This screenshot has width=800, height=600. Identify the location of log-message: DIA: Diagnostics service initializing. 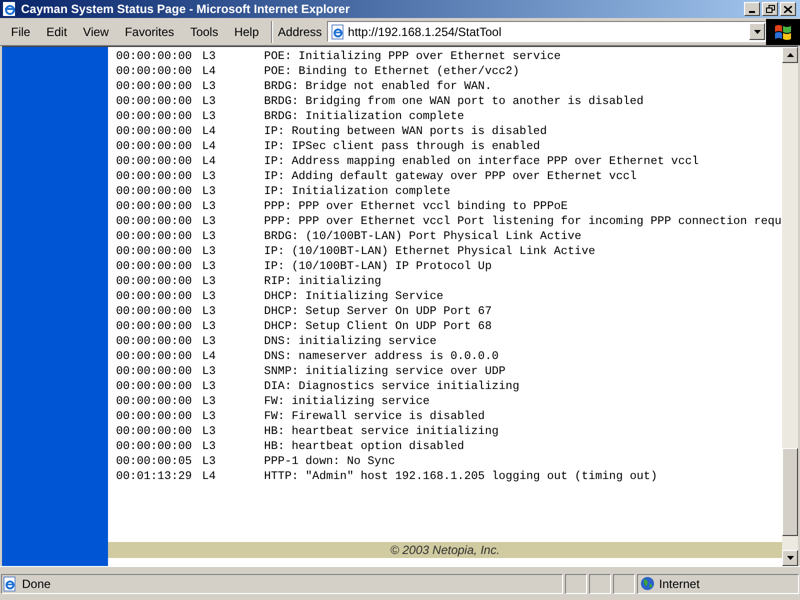
(392, 386).